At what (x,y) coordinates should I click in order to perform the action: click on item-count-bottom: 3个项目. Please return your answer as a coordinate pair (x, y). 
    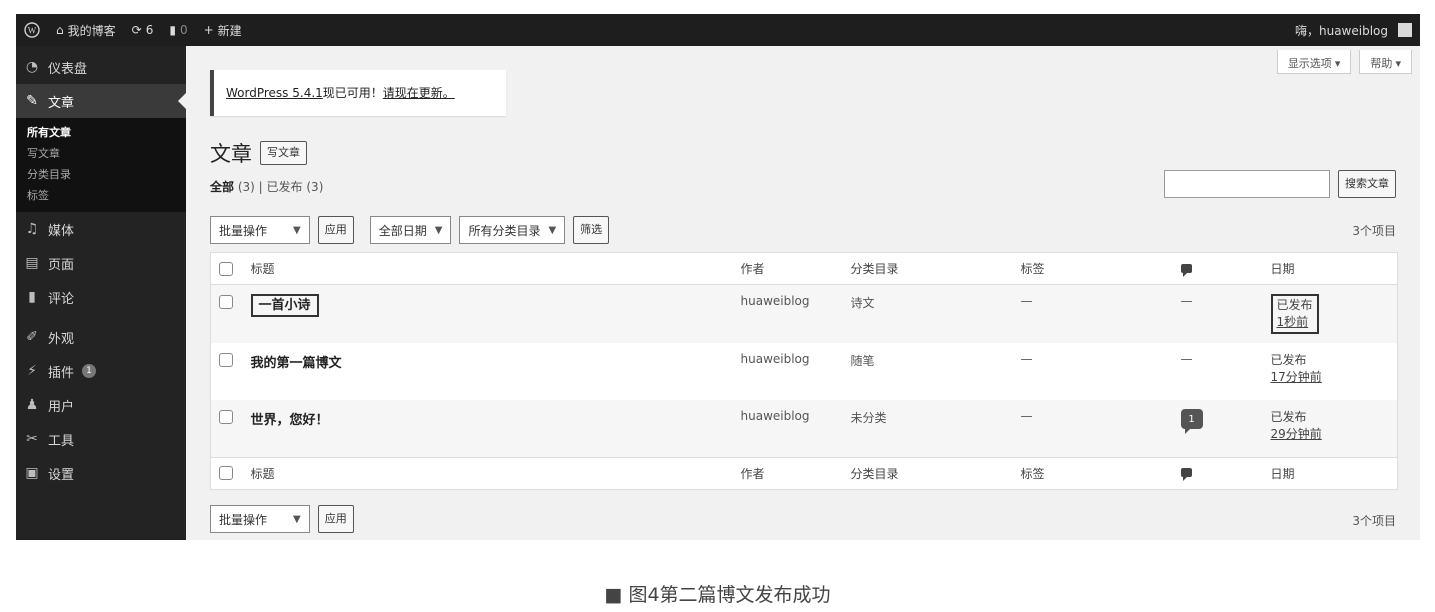
    Looking at the image, I should click on (1374, 521).